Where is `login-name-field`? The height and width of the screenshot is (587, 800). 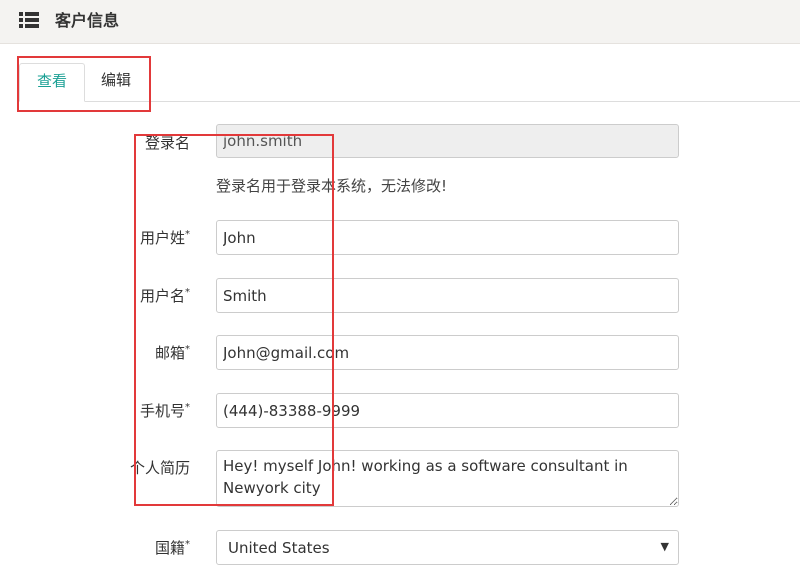
login-name-field is located at coordinates (447, 141).